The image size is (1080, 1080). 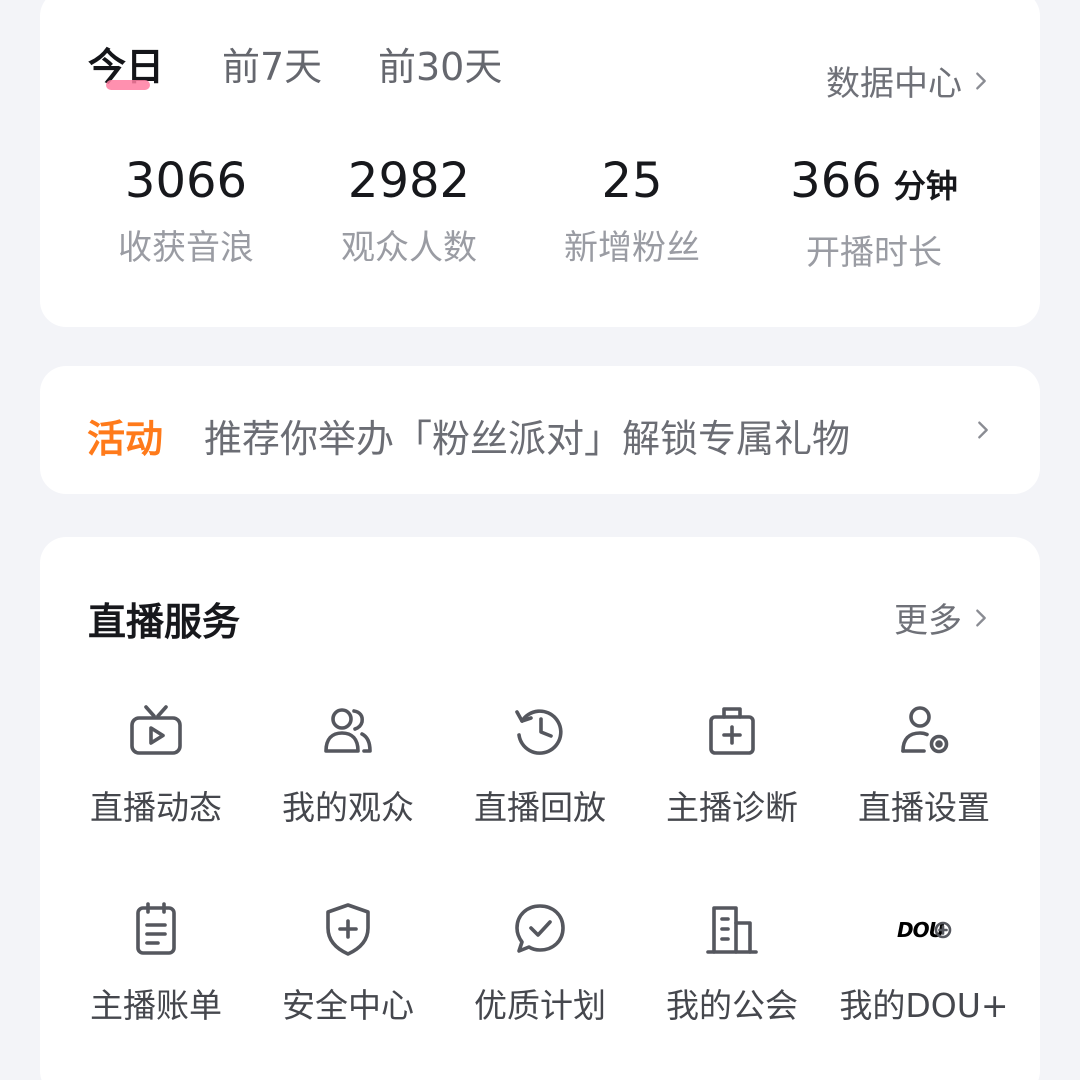 I want to click on bill-icon, so click(x=156, y=928).